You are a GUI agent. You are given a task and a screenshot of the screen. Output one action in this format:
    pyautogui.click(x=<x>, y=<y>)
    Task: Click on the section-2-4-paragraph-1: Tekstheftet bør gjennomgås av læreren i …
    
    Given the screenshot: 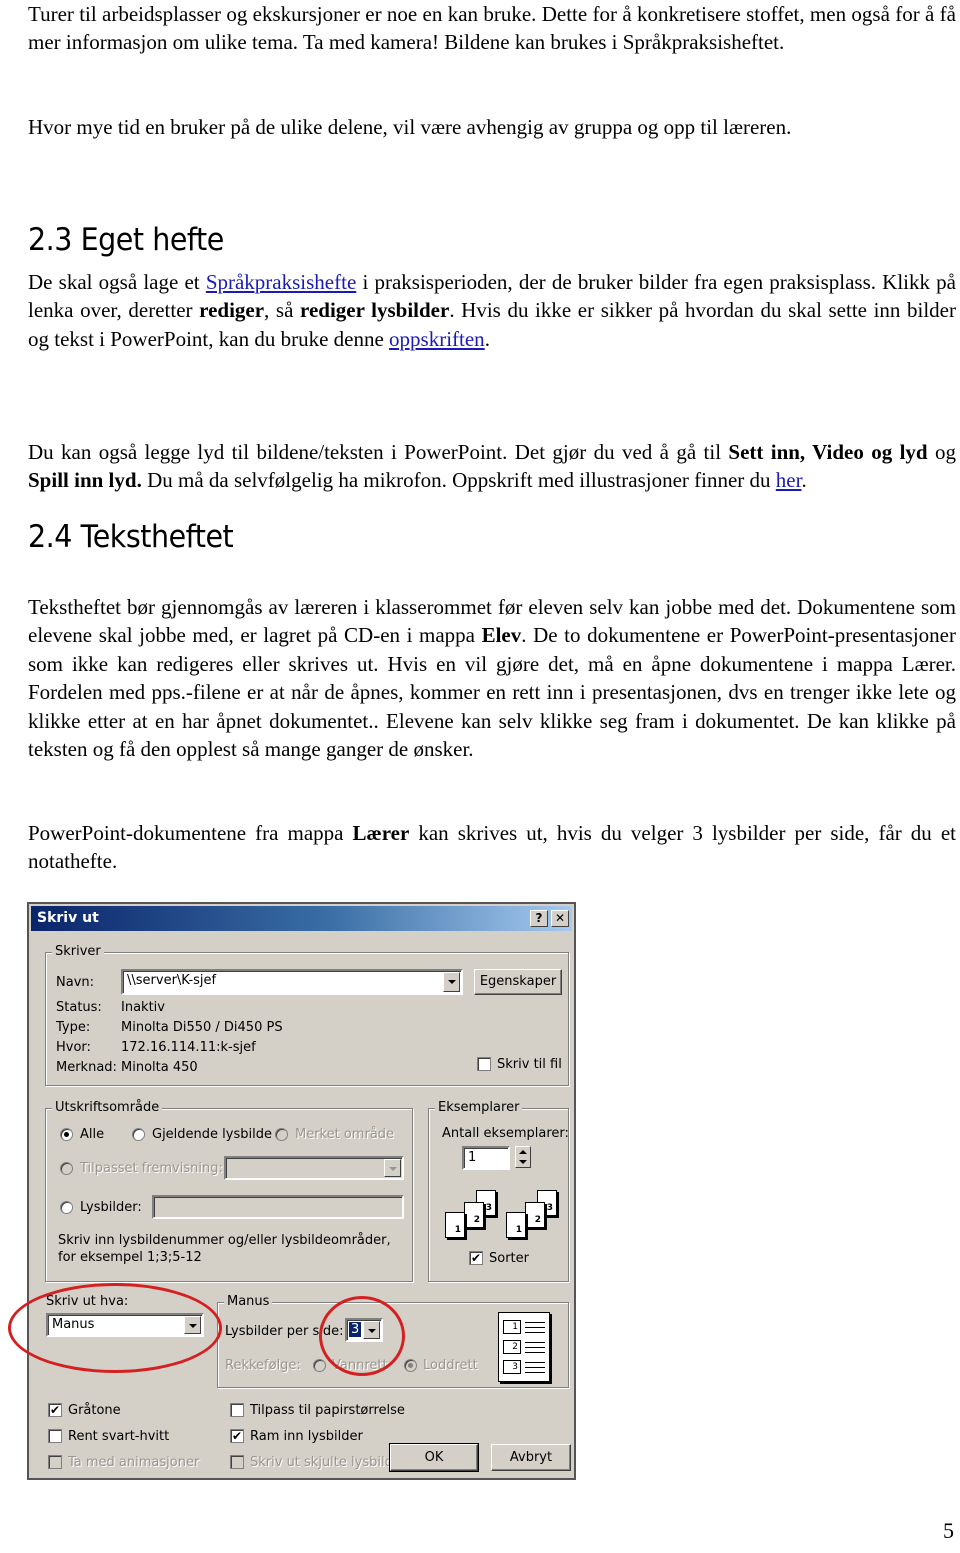 What is the action you would take?
    pyautogui.click(x=492, y=678)
    